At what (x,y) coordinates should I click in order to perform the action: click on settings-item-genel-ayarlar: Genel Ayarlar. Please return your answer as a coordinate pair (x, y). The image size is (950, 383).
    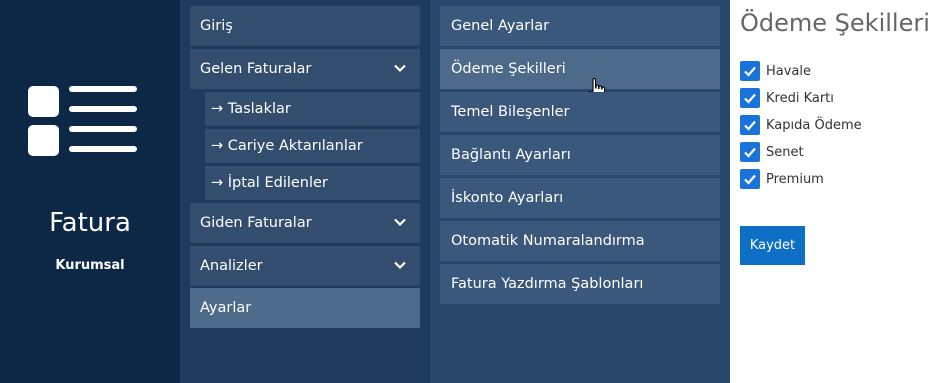
    Looking at the image, I should click on (580, 26).